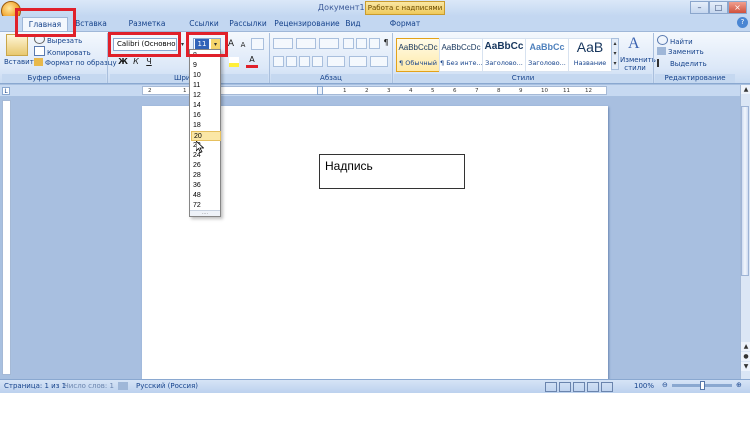  Describe the element at coordinates (206, 136) in the screenshot. I see `font-size-option-highlighted: 20` at that location.